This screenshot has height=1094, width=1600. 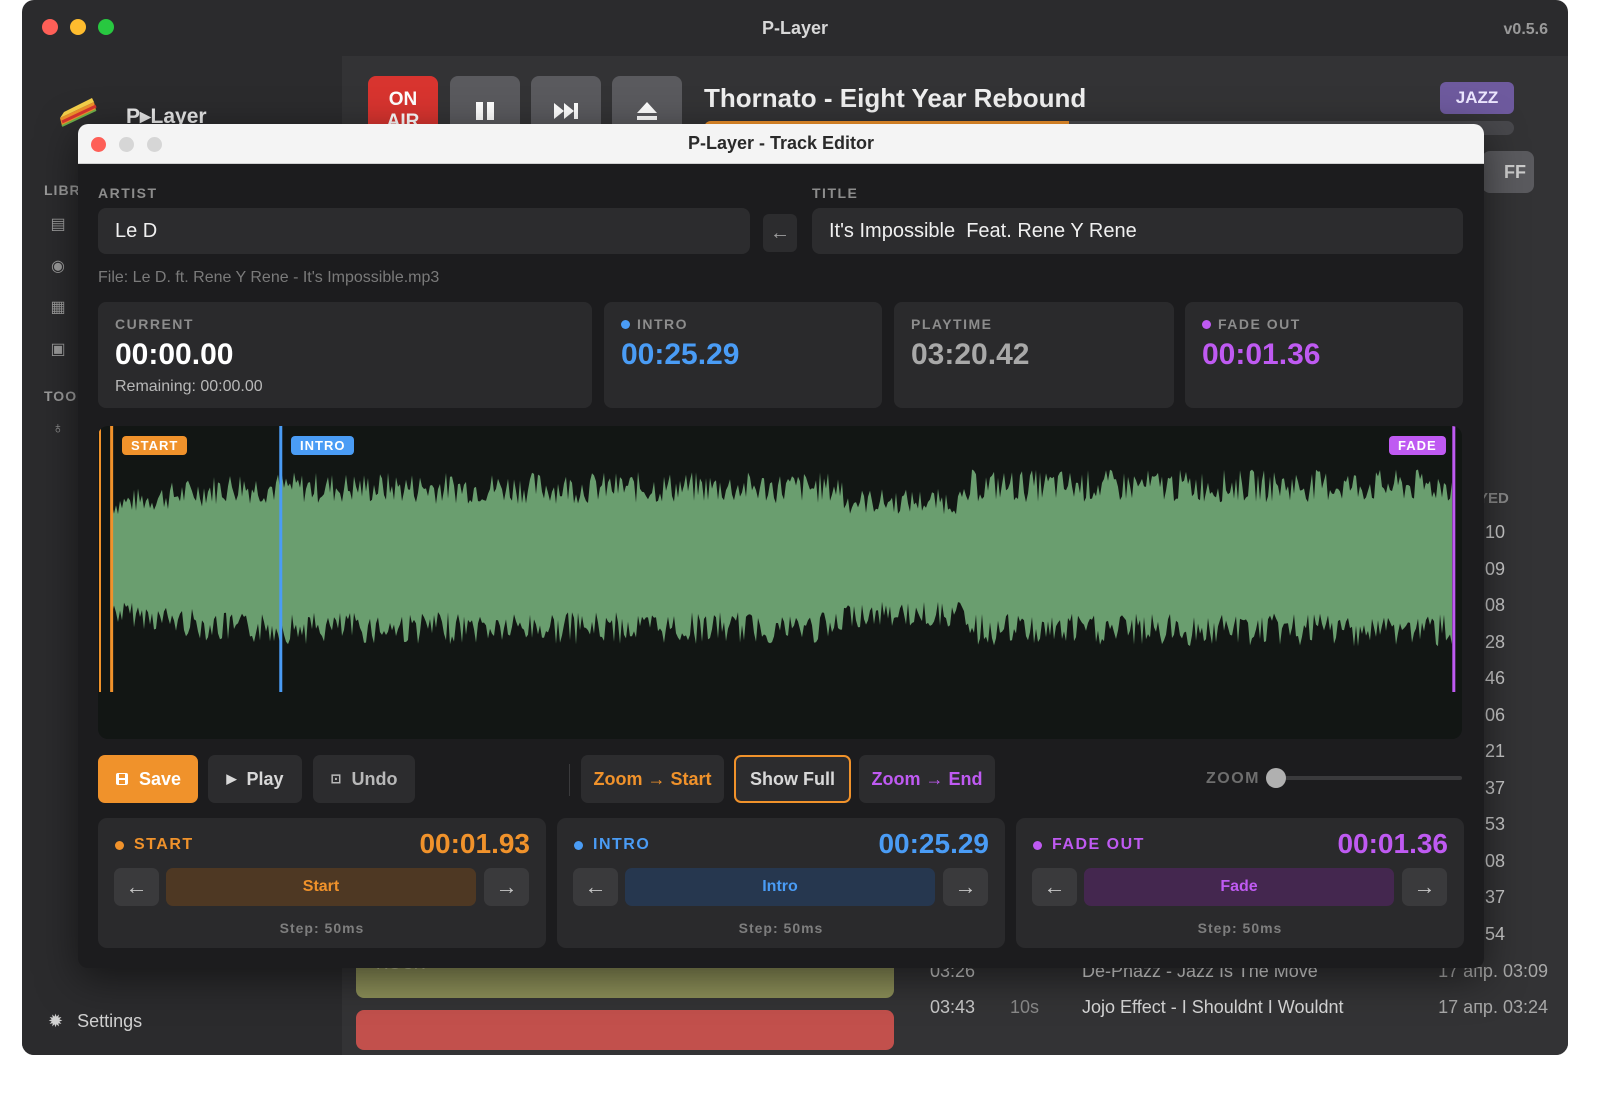 I want to click on play-button: ▶ Play, so click(x=255, y=779).